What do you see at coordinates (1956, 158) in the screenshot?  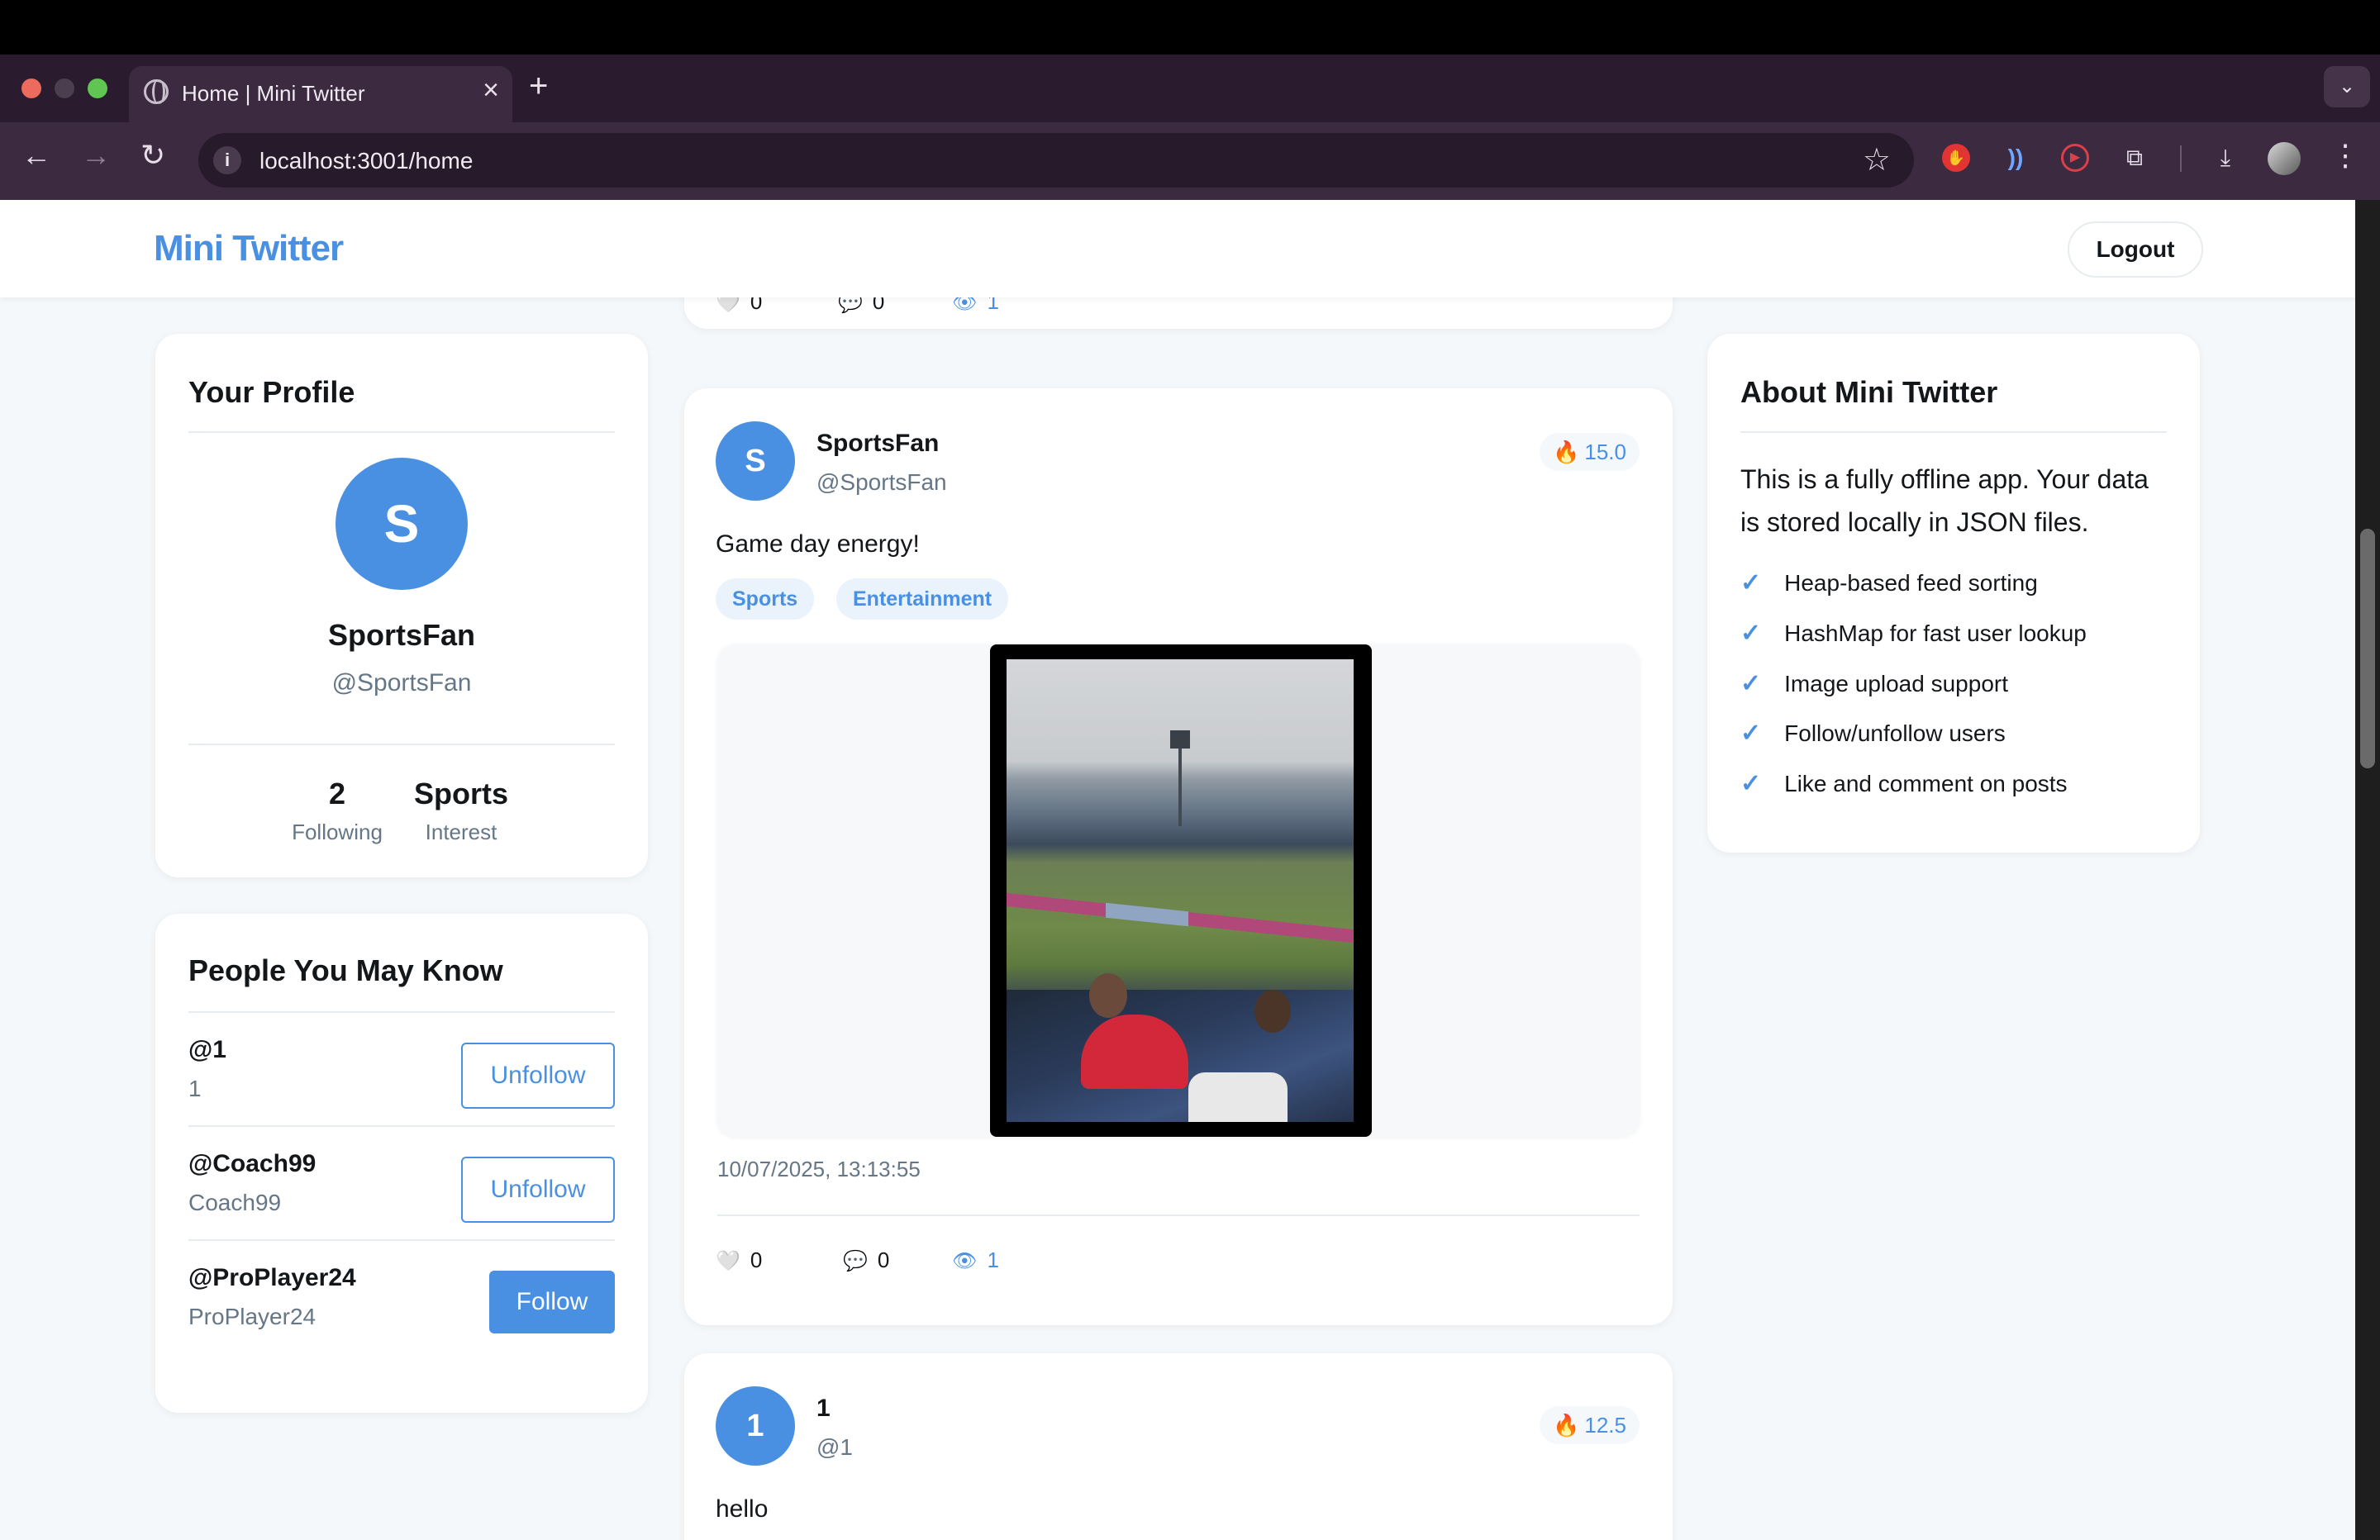 I see `extension-hand-icon: ✋` at bounding box center [1956, 158].